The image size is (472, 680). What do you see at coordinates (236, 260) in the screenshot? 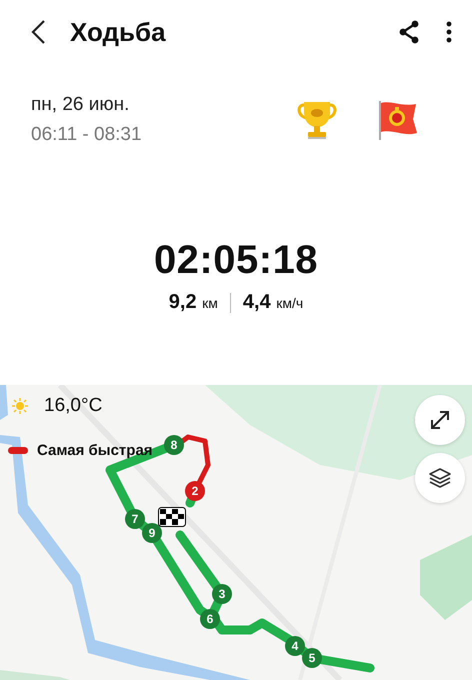
I see `duration: 02:05:18` at bounding box center [236, 260].